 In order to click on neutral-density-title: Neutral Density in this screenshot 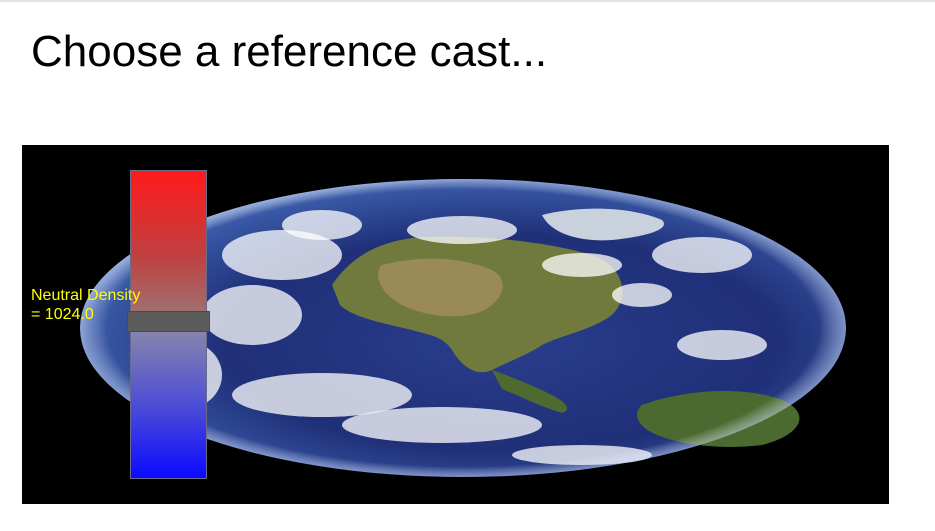, I will do `click(86, 295)`.